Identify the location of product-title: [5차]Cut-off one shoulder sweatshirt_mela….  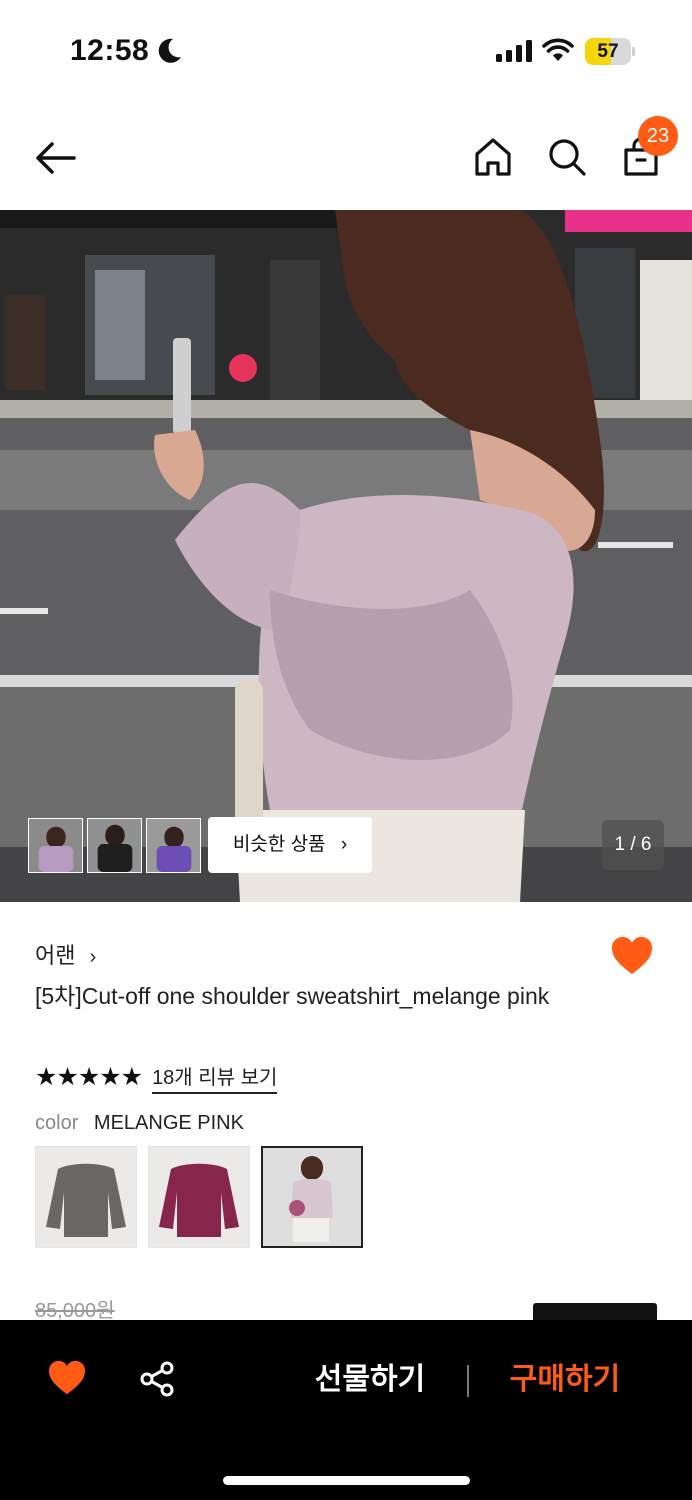
(292, 996).